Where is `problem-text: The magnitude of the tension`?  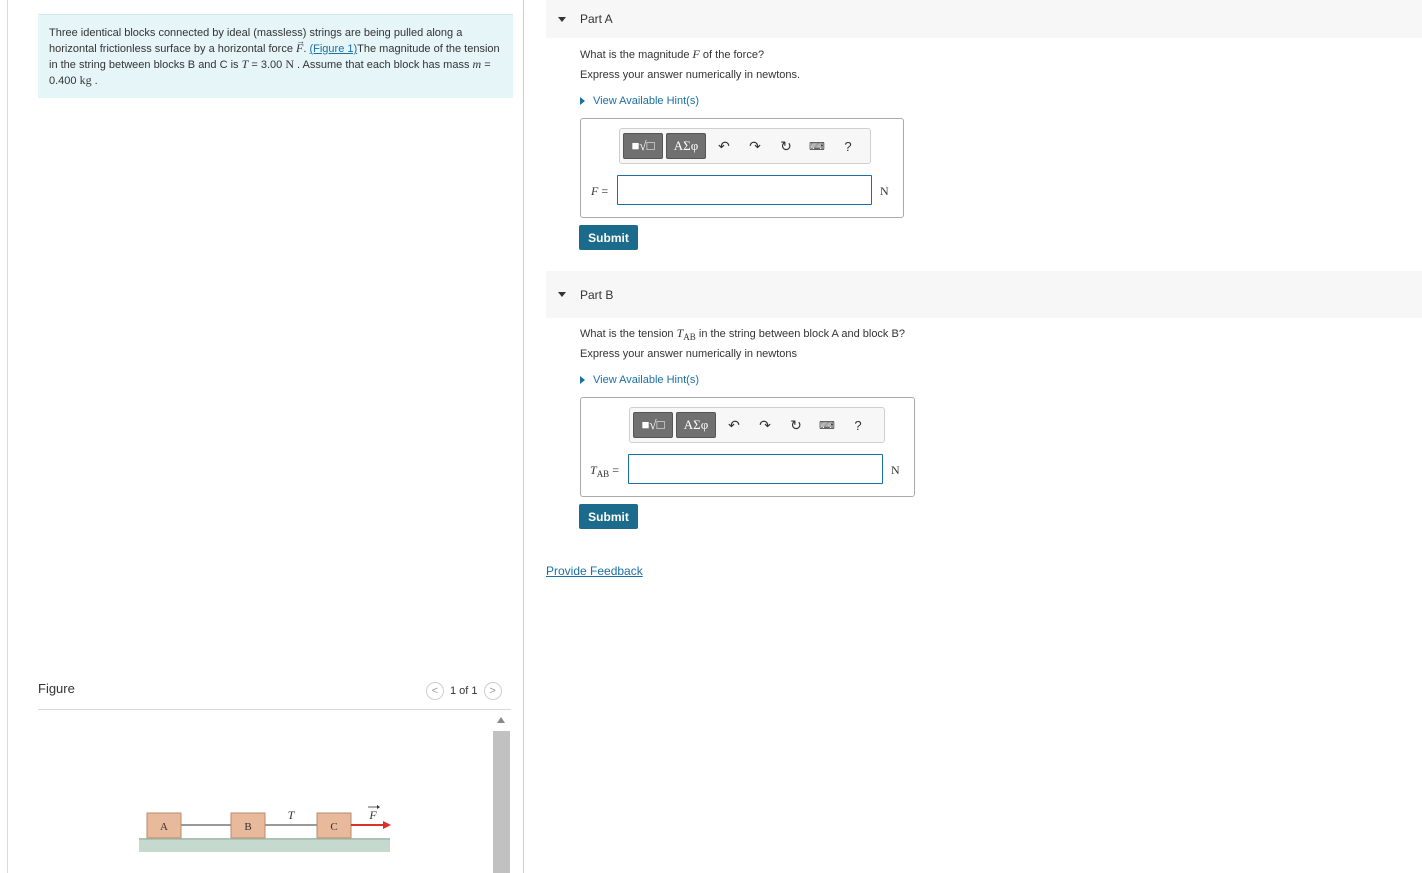
problem-text: The magnitude of the tension is located at coordinates (428, 49).